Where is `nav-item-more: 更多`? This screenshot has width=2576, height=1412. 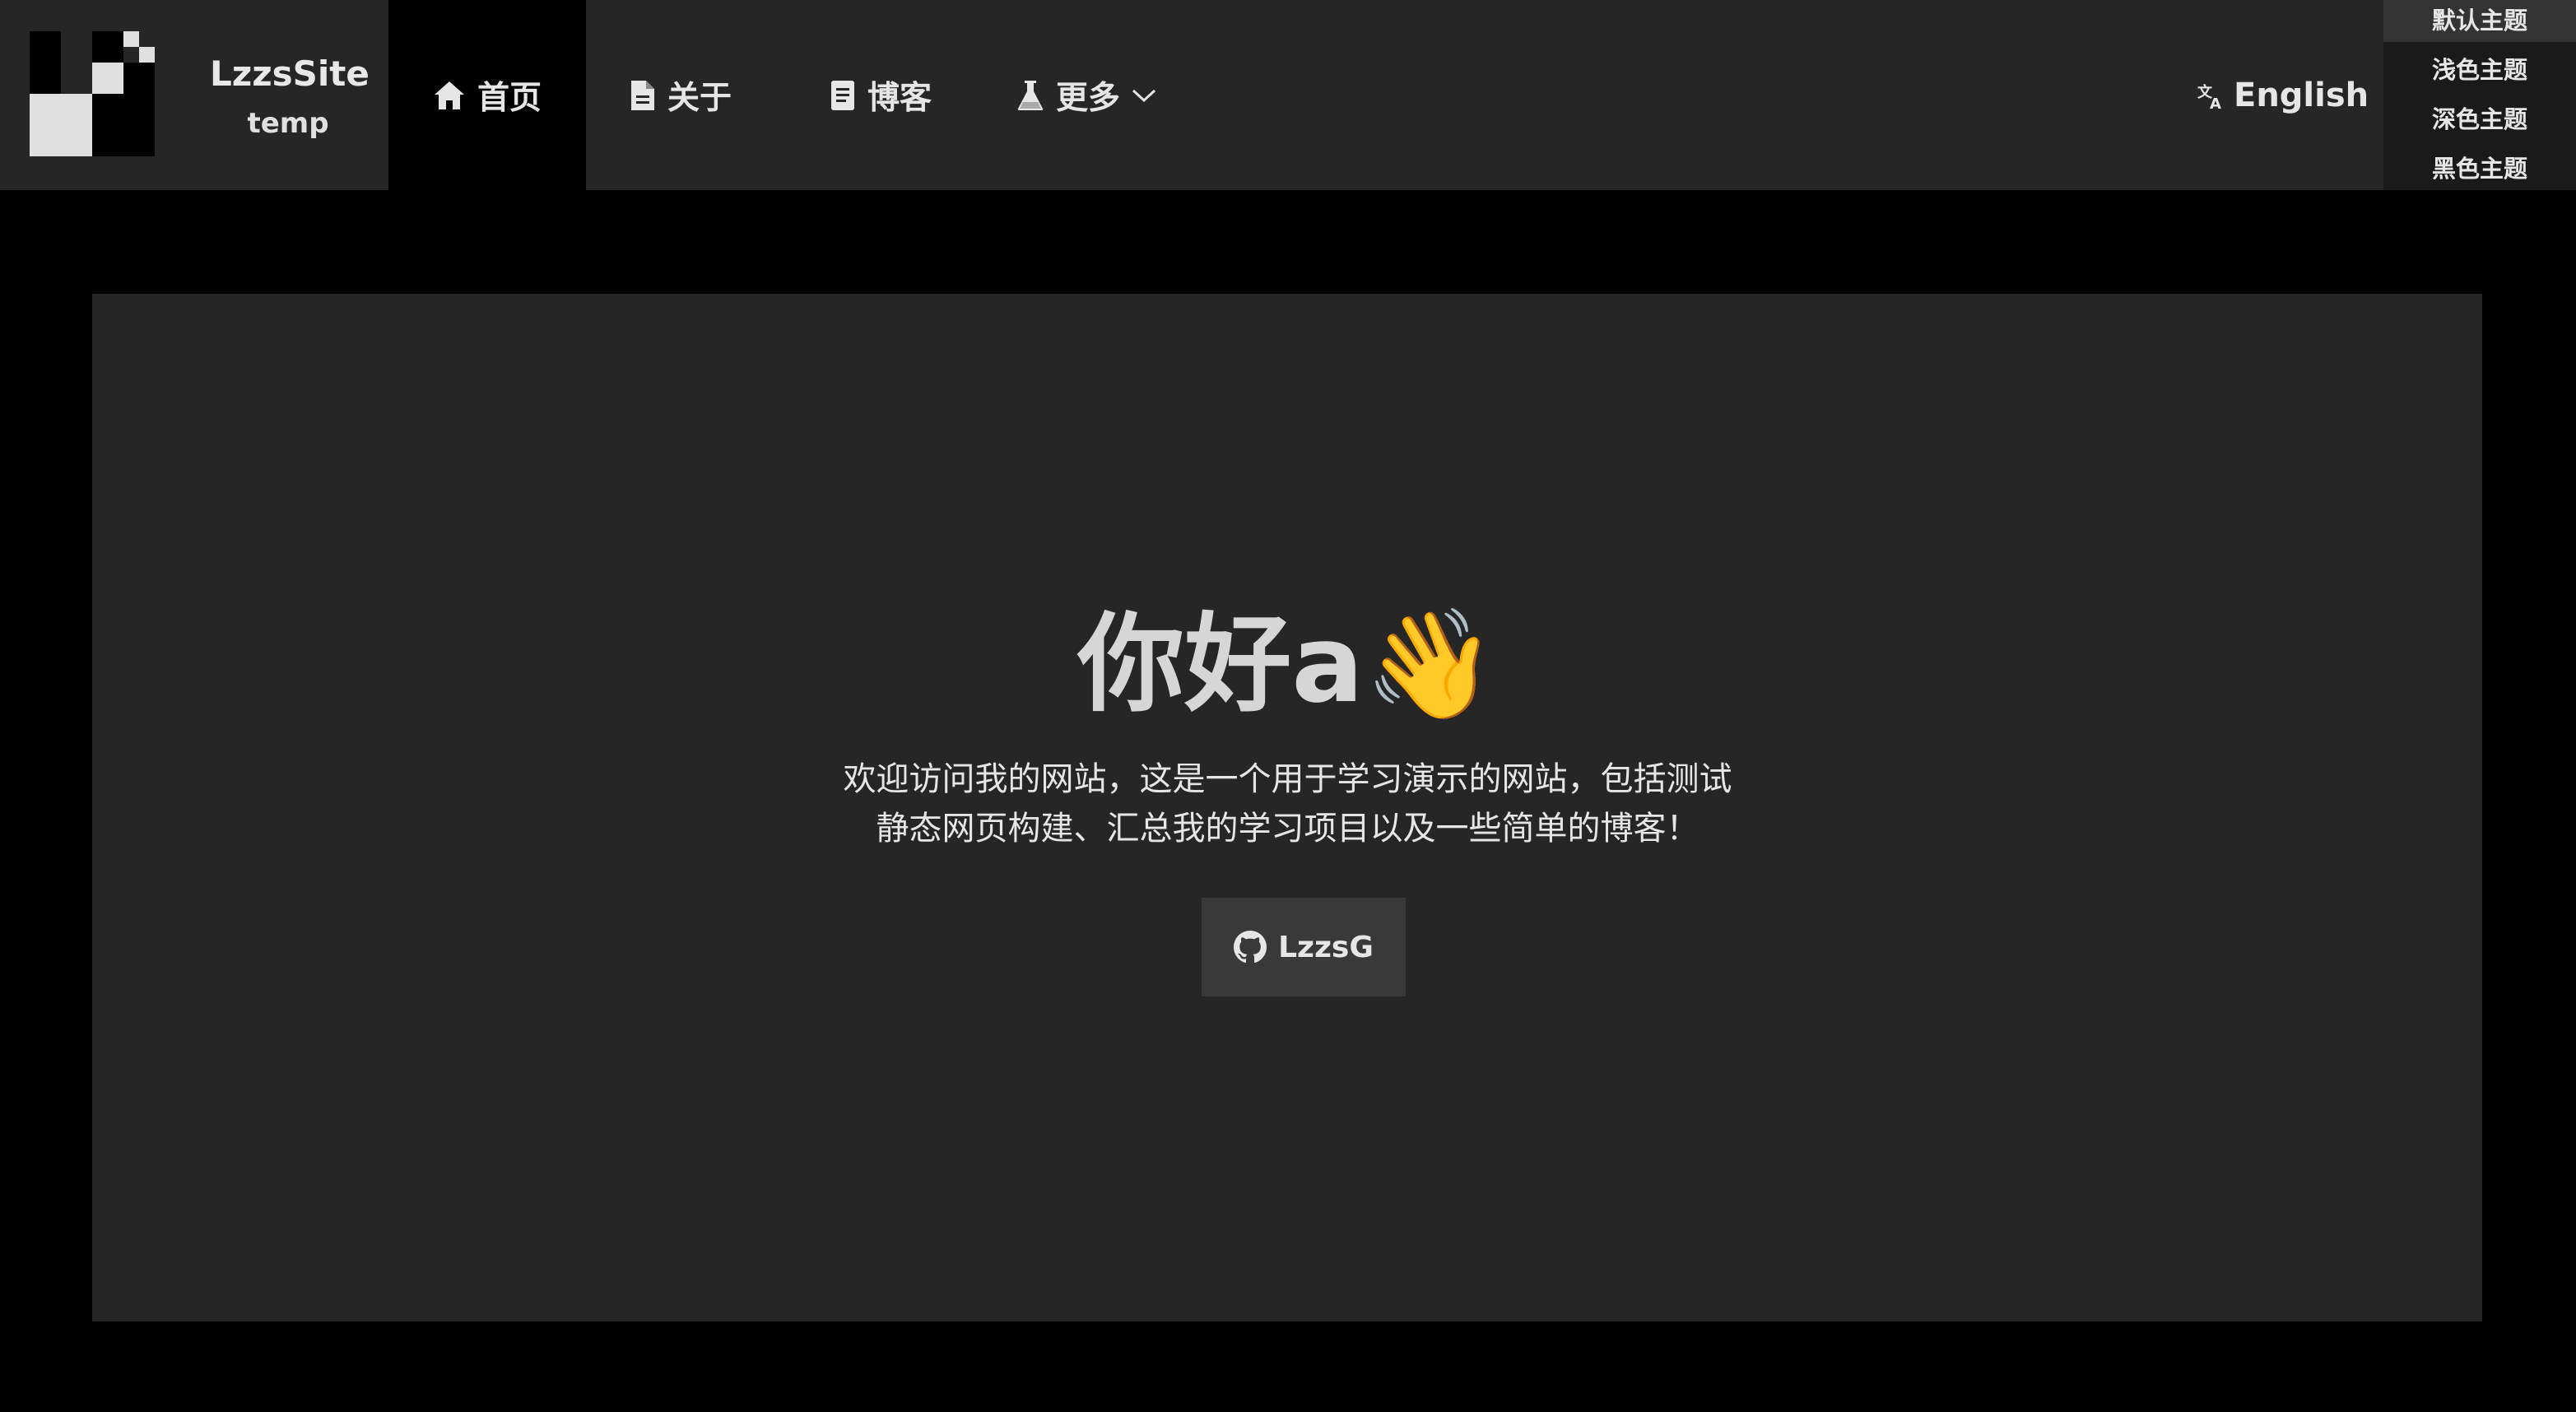 nav-item-more: 更多 is located at coordinates (1086, 95).